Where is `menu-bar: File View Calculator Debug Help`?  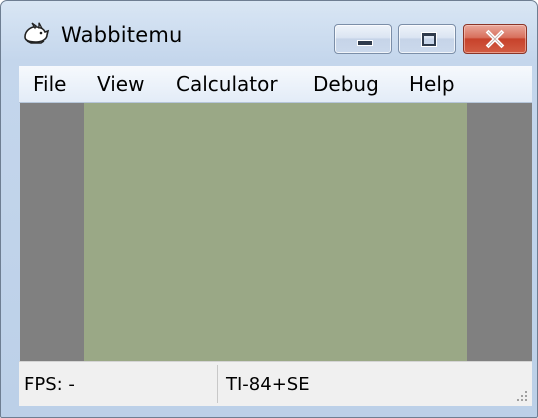 menu-bar: File View Calculator Debug Help is located at coordinates (275, 84).